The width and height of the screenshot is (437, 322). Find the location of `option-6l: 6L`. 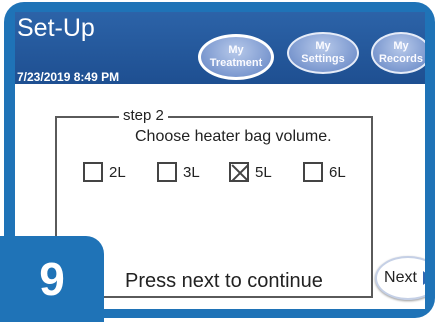

option-6l: 6L is located at coordinates (324, 172).